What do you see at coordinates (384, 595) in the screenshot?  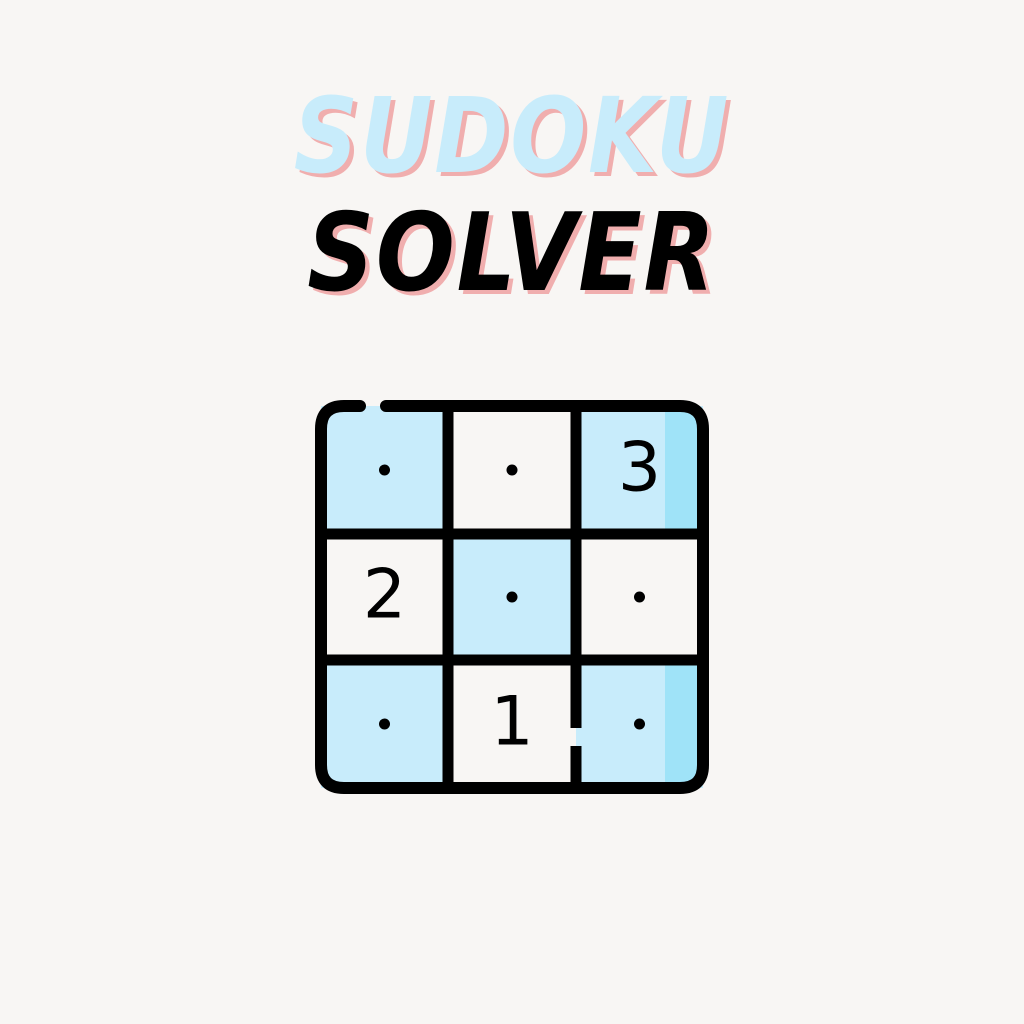 I see `grid-cell-digit-4: 2` at bounding box center [384, 595].